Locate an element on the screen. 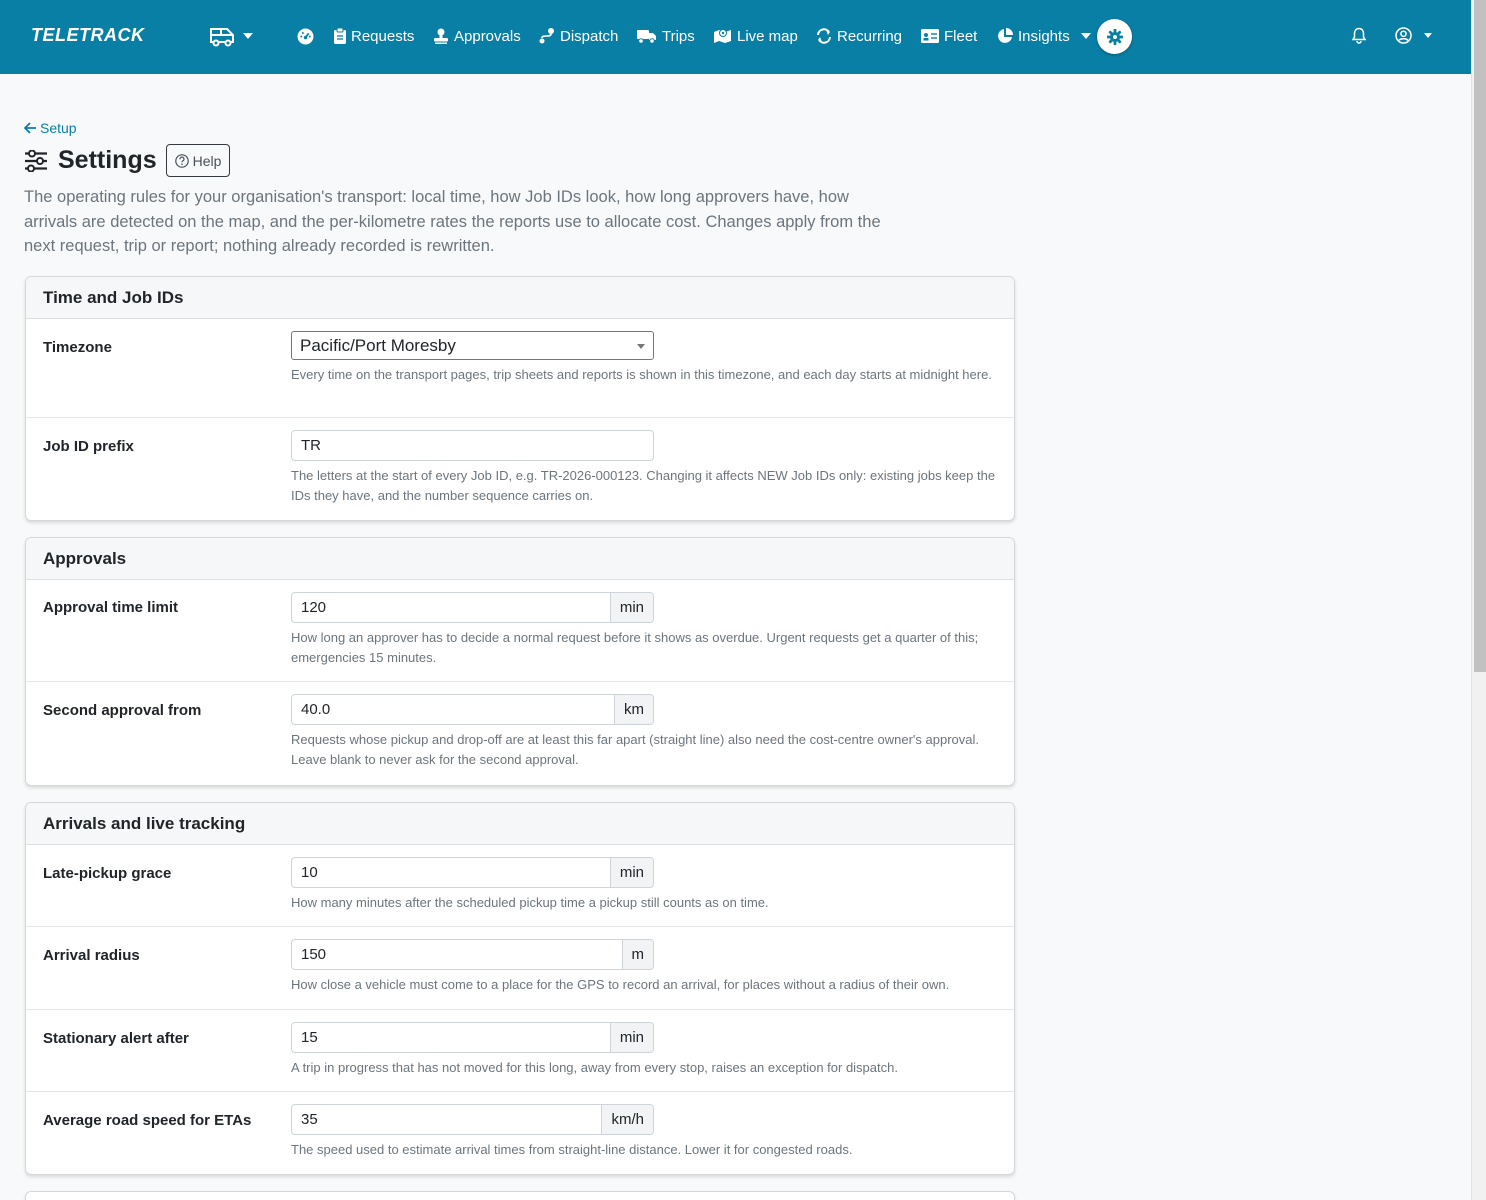 This screenshot has width=1486, height=1200. back-link-label: Setup is located at coordinates (58, 128).